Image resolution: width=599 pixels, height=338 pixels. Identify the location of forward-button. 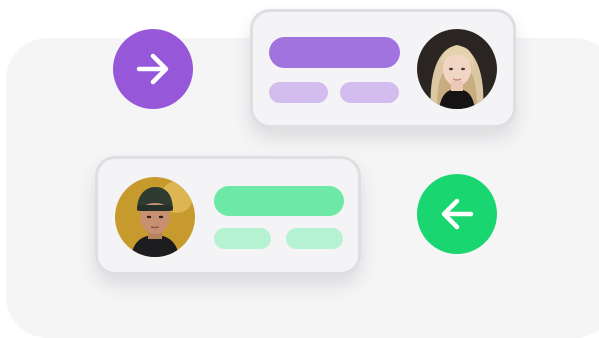
(153, 69).